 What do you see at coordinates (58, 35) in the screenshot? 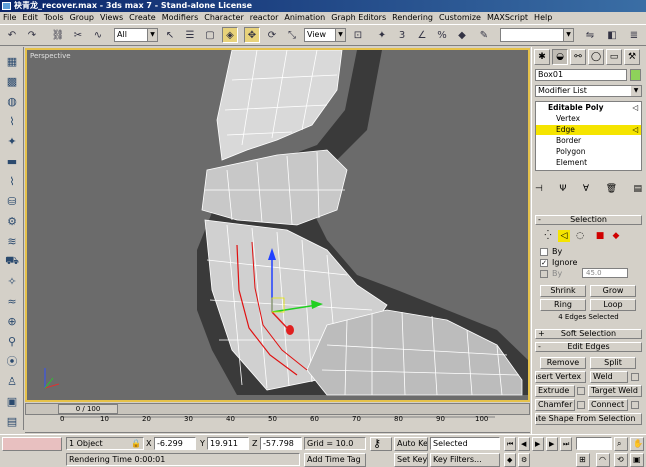
I see `select-and-link-icon: ⛓` at bounding box center [58, 35].